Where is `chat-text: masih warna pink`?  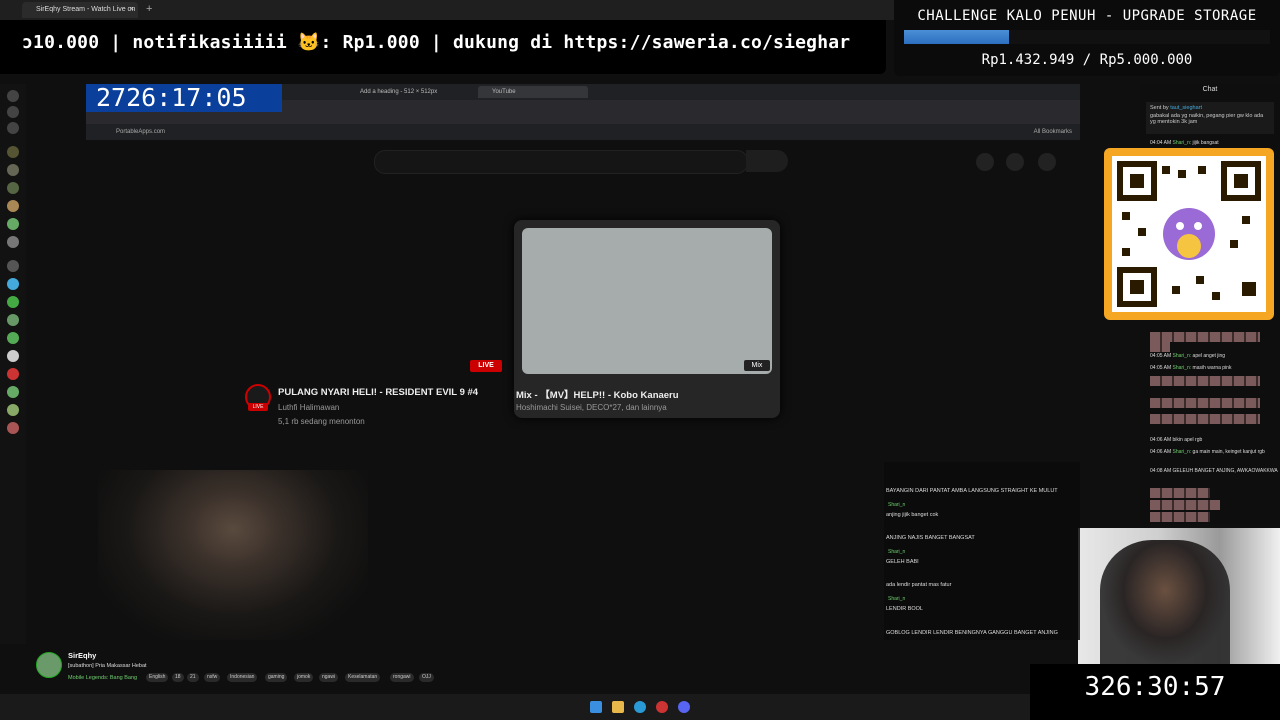
chat-text: masih warna pink is located at coordinates (1212, 368).